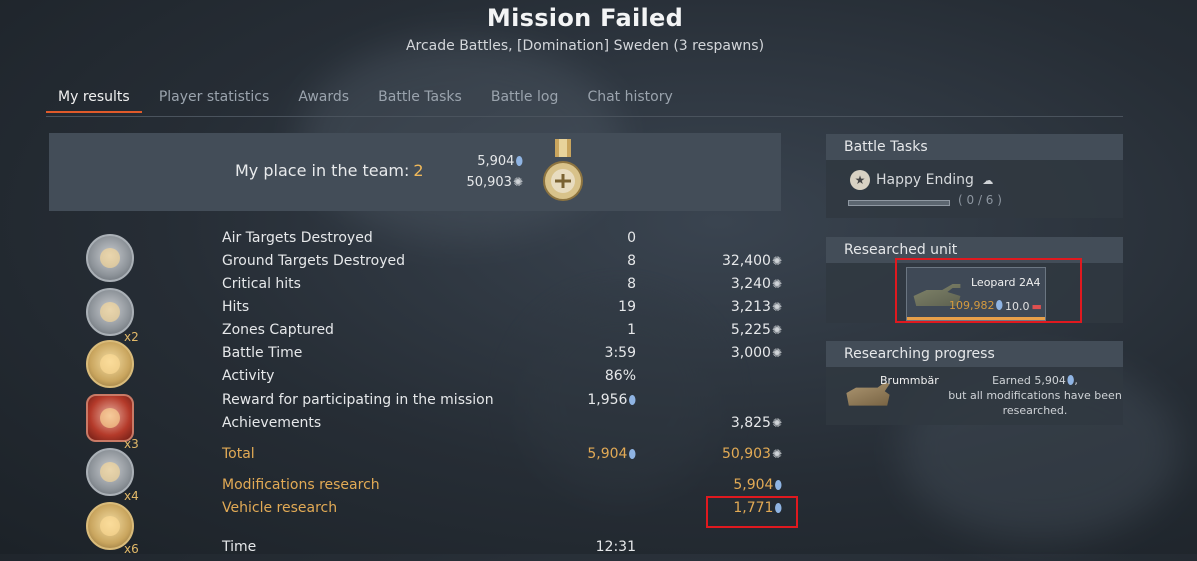 Image resolution: width=1197 pixels, height=561 pixels. What do you see at coordinates (631, 238) in the screenshot?
I see `stat-value: 0` at bounding box center [631, 238].